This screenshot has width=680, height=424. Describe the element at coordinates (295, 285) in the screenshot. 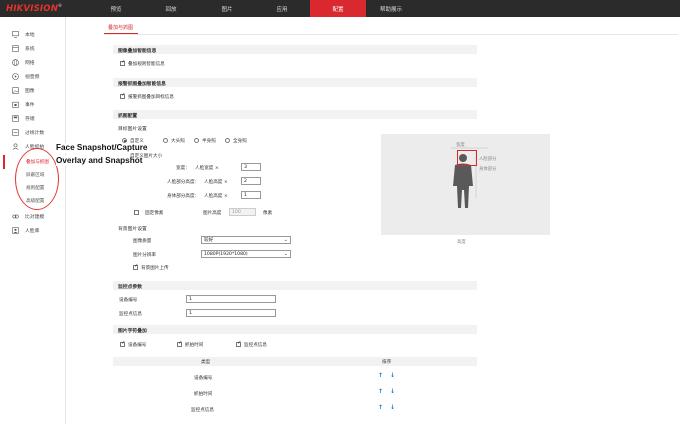

I see `section-band-monitor` at that location.